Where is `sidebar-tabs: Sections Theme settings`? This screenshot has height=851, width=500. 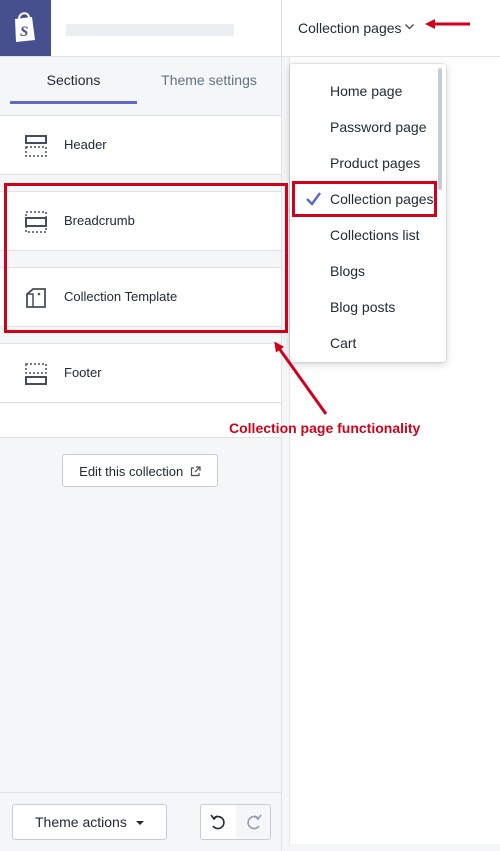 sidebar-tabs: Sections Theme settings is located at coordinates (140, 81).